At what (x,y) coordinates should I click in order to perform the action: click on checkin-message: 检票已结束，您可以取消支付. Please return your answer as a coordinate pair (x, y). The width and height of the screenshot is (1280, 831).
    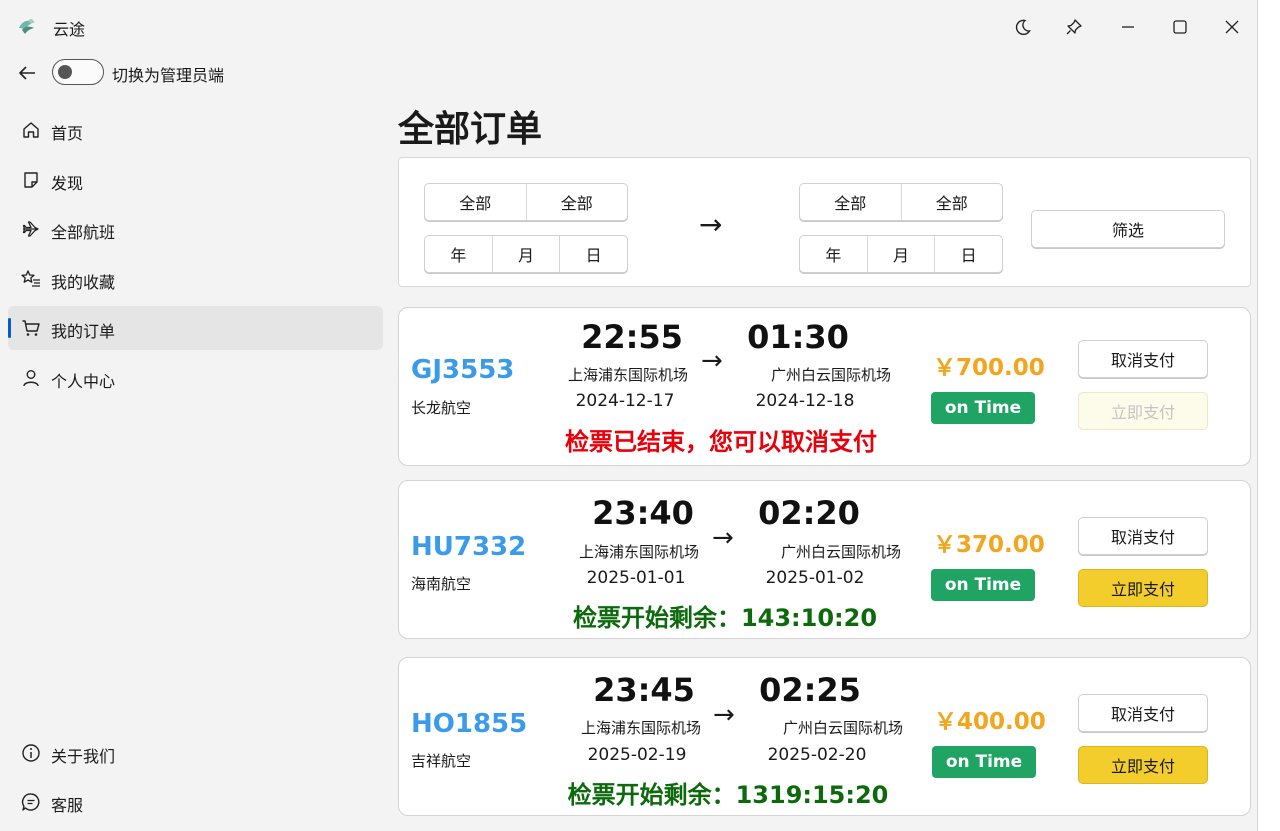
    Looking at the image, I should click on (721, 442).